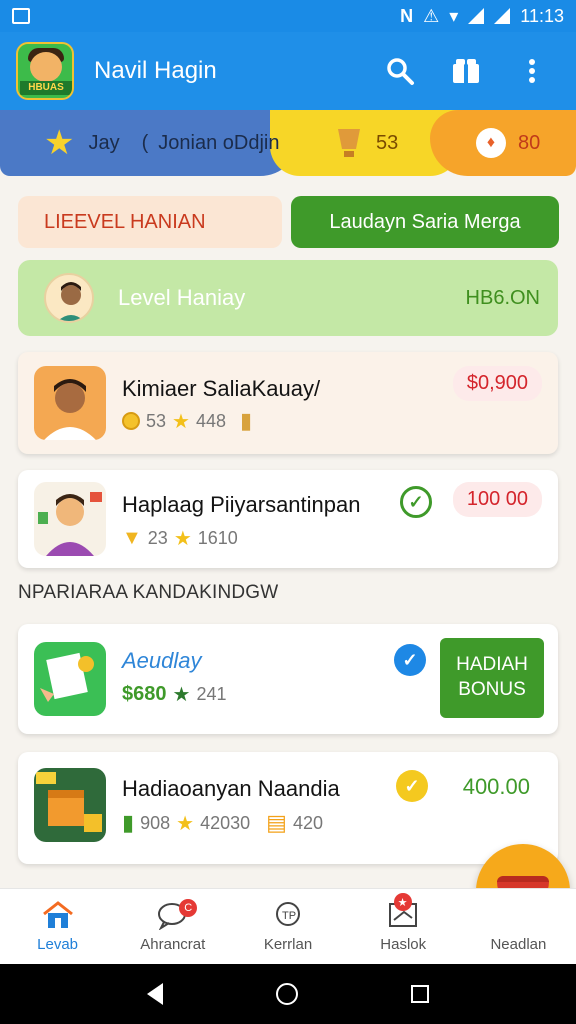 Image resolution: width=576 pixels, height=1024 pixels. I want to click on item-rating: 1610, so click(217, 538).